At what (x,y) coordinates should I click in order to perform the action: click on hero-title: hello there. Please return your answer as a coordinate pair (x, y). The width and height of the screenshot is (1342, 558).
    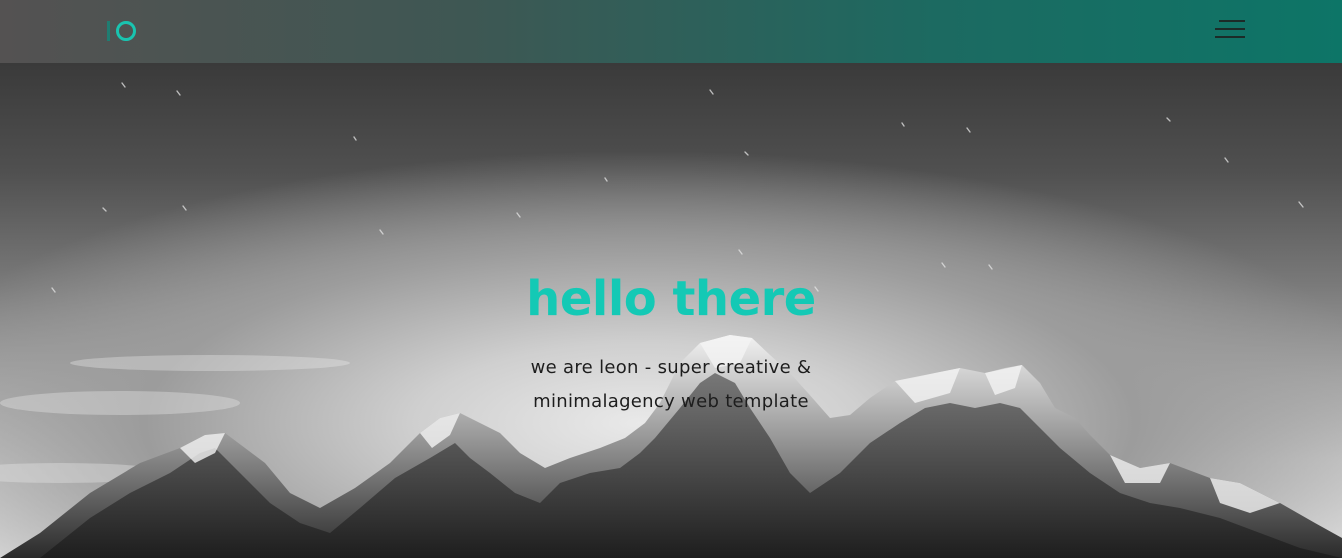
    Looking at the image, I should click on (671, 299).